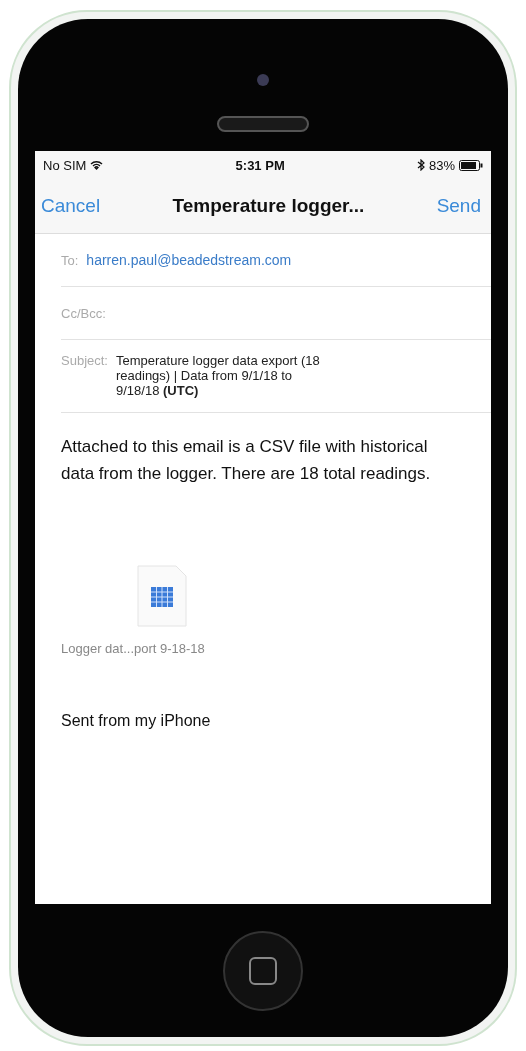 The height and width of the screenshot is (1051, 526). What do you see at coordinates (133, 648) in the screenshot?
I see `attachment-name: Logger dat...port 9-18-18` at bounding box center [133, 648].